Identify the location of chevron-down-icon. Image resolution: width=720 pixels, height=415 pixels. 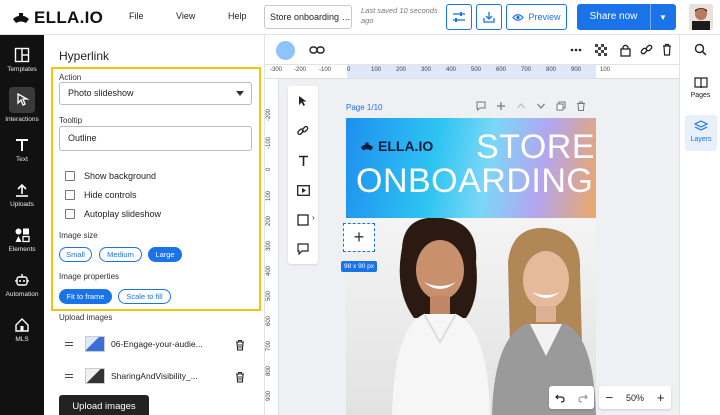
(541, 106).